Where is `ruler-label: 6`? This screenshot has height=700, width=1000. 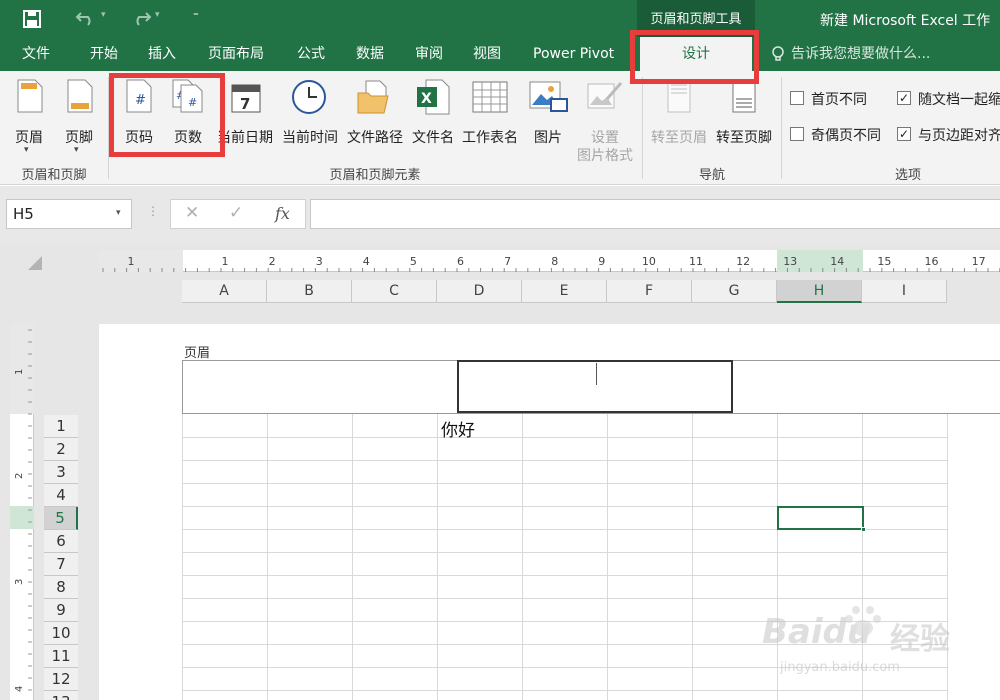
ruler-label: 6 is located at coordinates (460, 261).